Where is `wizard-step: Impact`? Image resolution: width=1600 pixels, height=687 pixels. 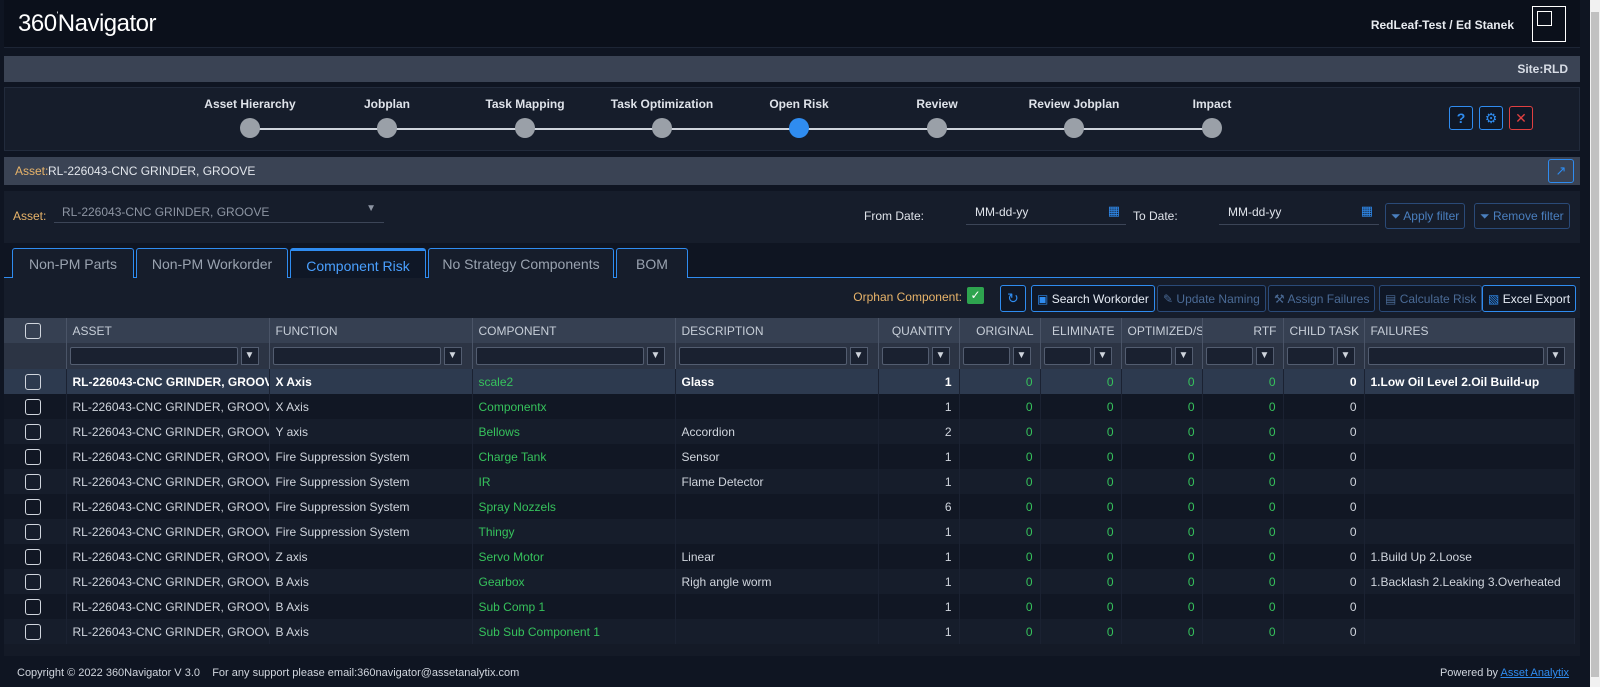
wizard-step: Impact is located at coordinates (1212, 113).